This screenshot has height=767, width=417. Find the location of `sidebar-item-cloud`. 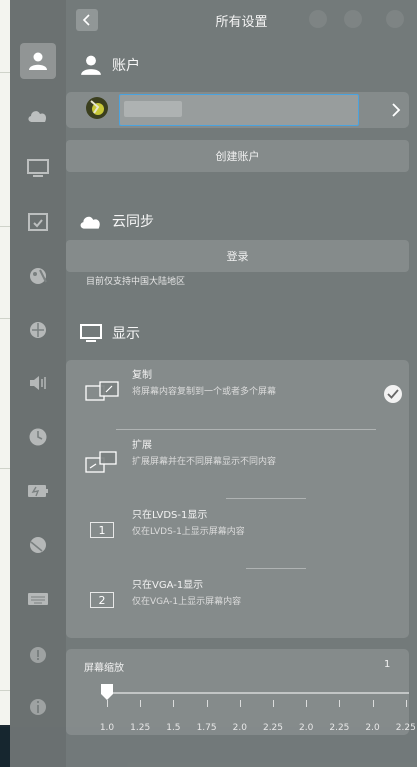

sidebar-item-cloud is located at coordinates (38, 115).